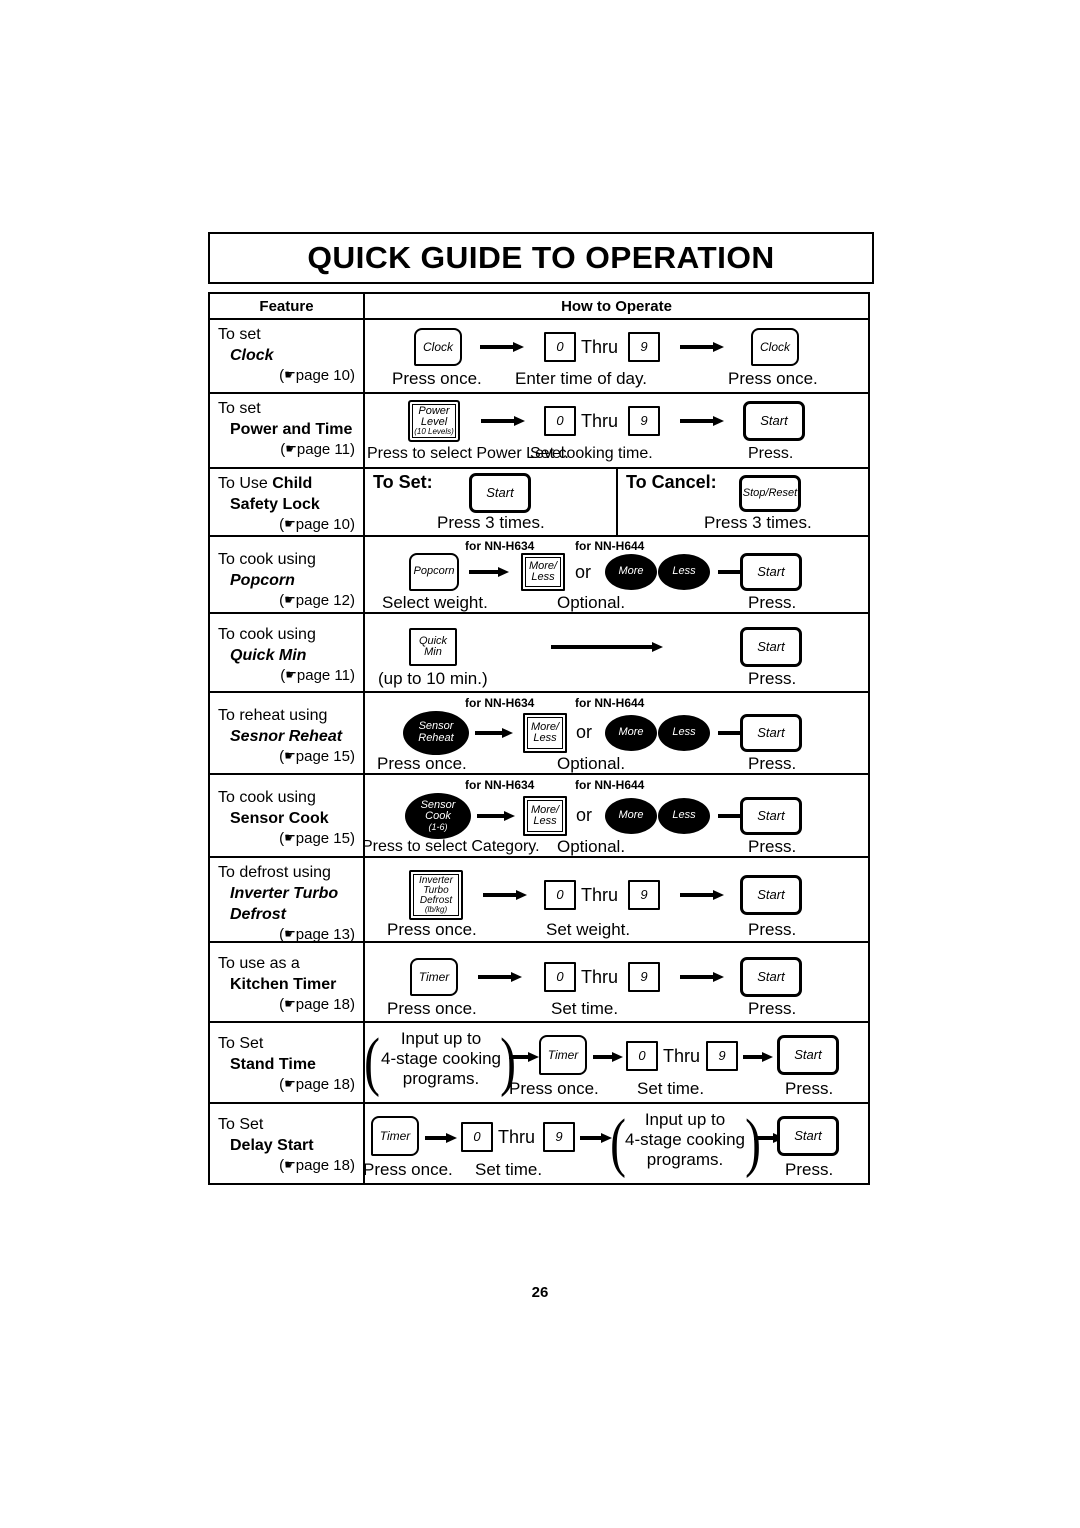 Image resolution: width=1080 pixels, height=1528 pixels. I want to click on feature-line1: To reheat using, so click(273, 715).